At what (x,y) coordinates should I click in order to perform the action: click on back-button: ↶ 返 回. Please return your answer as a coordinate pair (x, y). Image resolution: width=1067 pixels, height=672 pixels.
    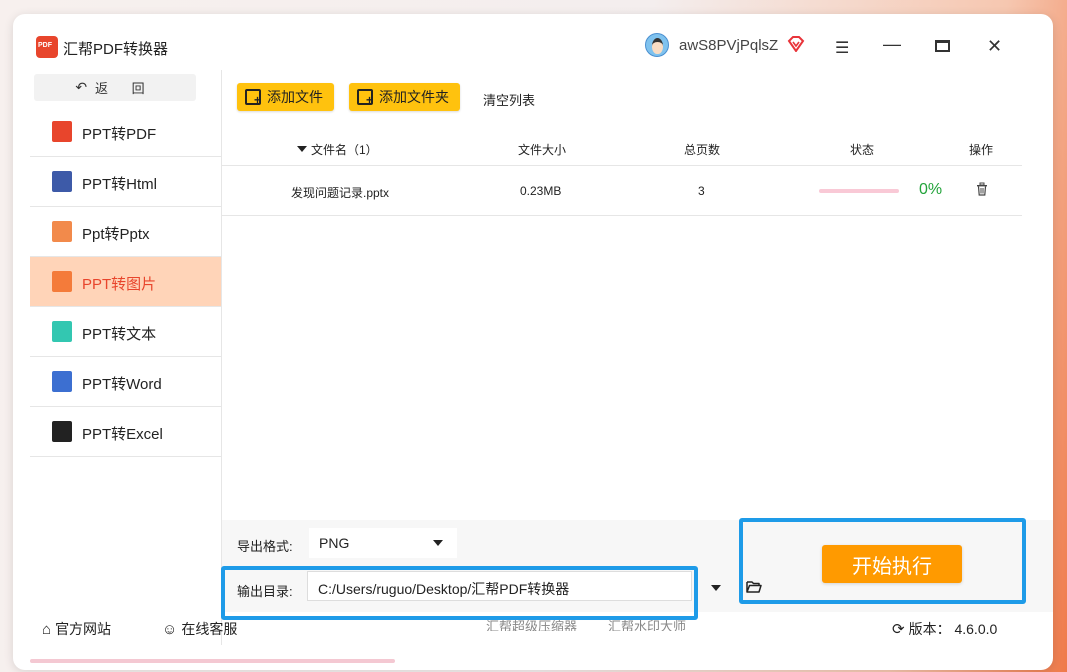
    Looking at the image, I should click on (115, 87).